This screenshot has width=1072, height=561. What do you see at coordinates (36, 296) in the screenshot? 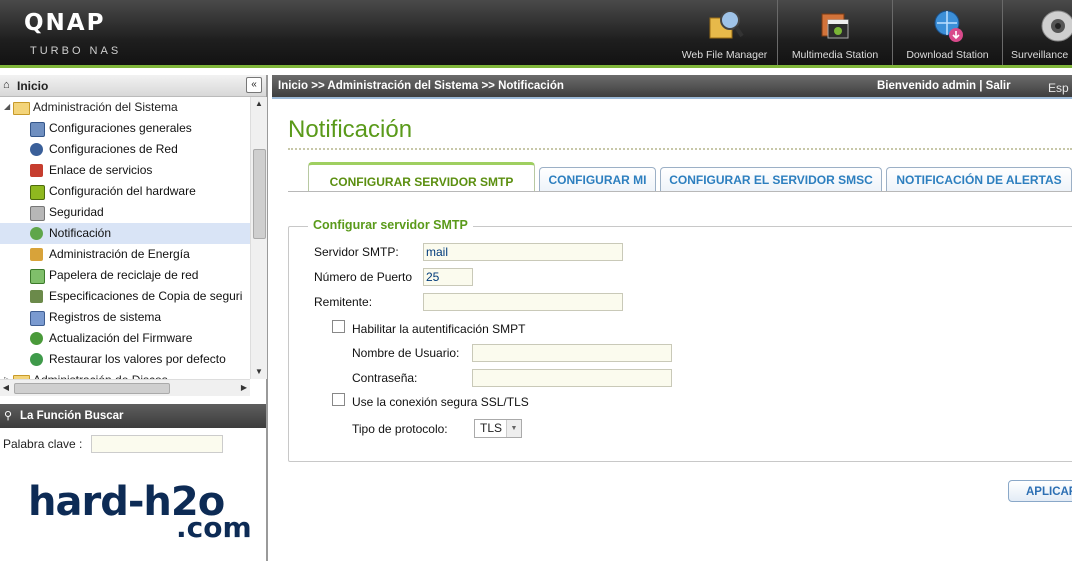
I see `backup-icon` at bounding box center [36, 296].